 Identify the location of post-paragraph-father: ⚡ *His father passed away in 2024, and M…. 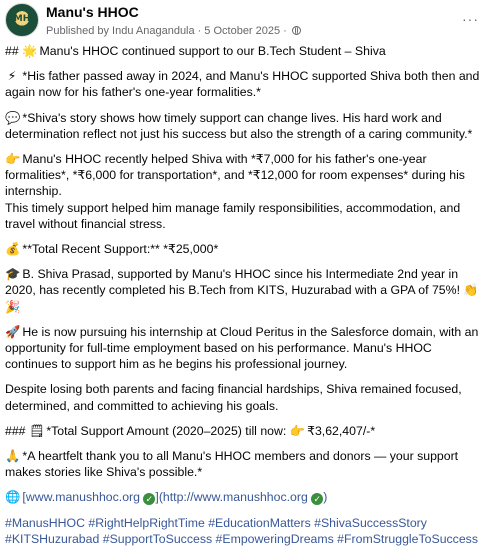
(246, 84).